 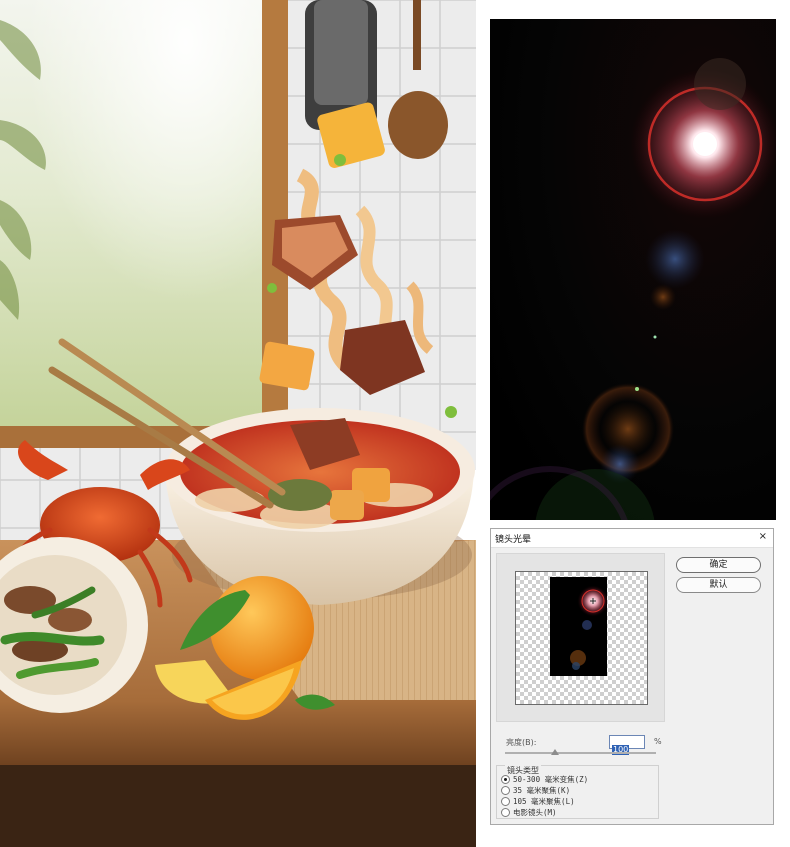 I want to click on ok-button: 确定, so click(x=718, y=565).